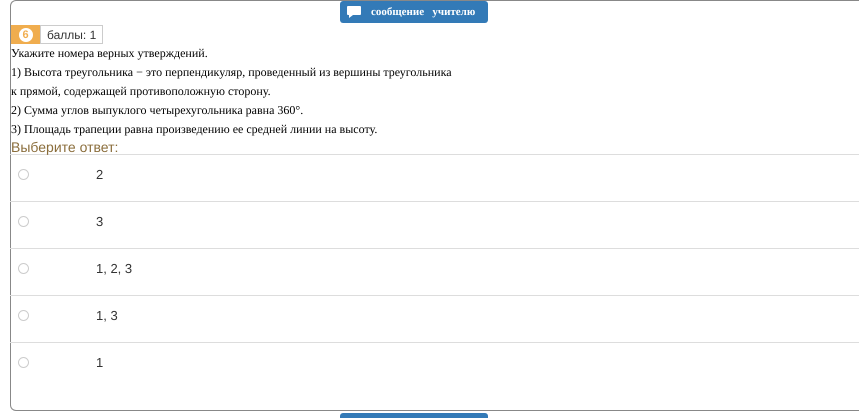  I want to click on answer-prompt: Выберите ответ:, so click(65, 147).